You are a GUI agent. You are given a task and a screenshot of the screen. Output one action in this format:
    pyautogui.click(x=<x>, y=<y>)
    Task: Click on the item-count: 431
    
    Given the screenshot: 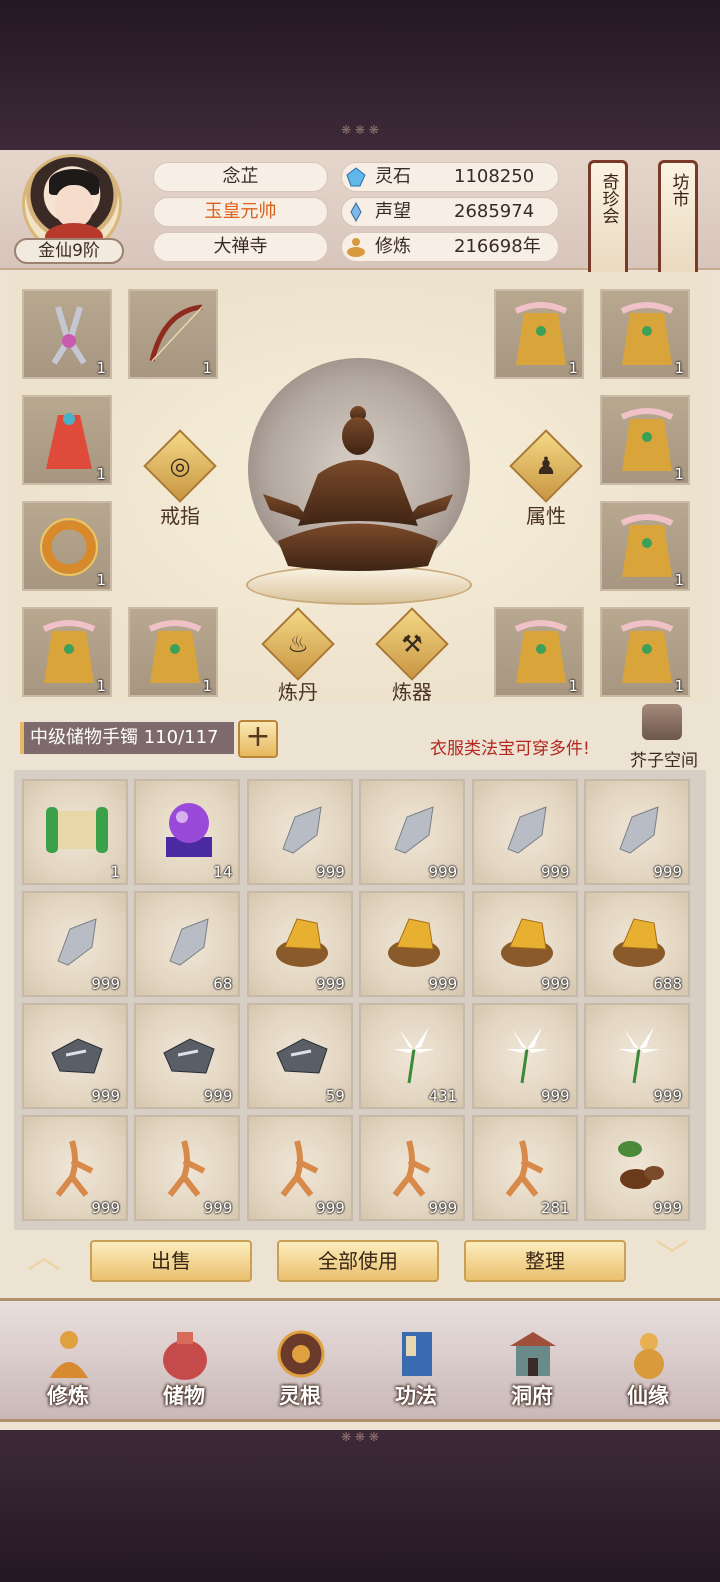 What is the action you would take?
    pyautogui.click(x=443, y=1096)
    